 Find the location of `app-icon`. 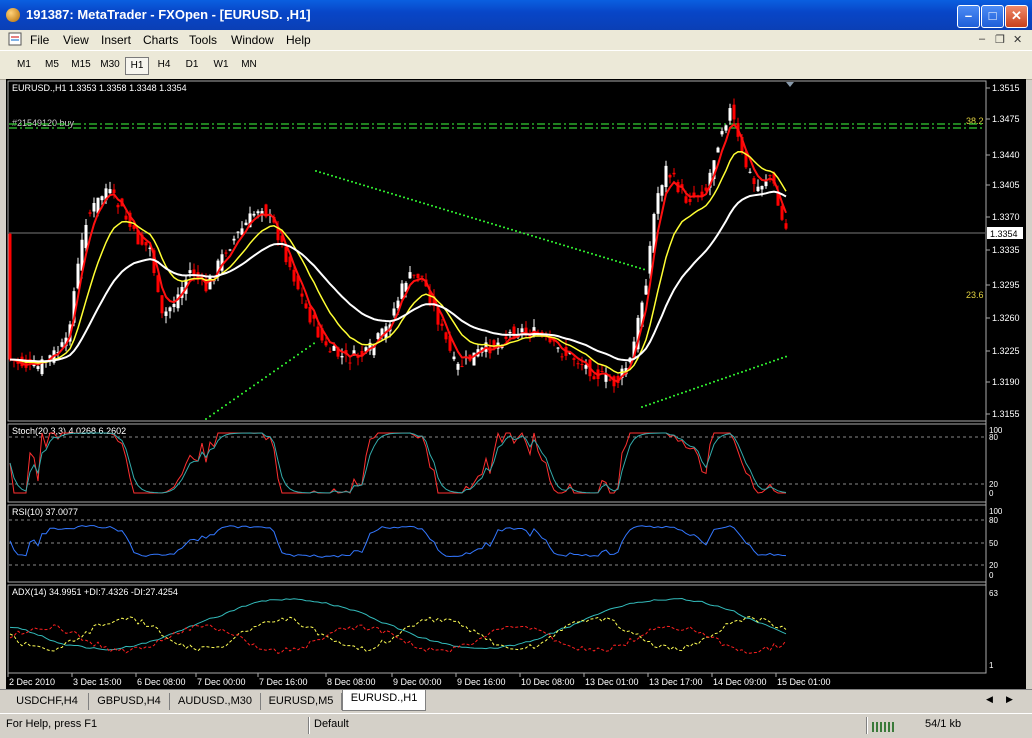

app-icon is located at coordinates (13, 15).